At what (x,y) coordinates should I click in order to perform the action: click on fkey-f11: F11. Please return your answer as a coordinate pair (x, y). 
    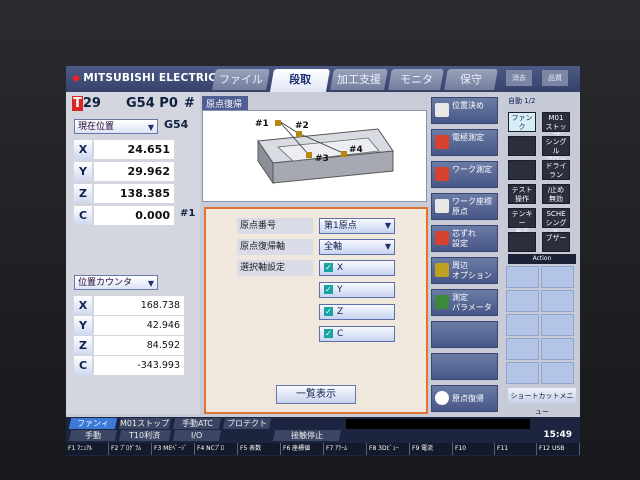
    Looking at the image, I should click on (516, 449).